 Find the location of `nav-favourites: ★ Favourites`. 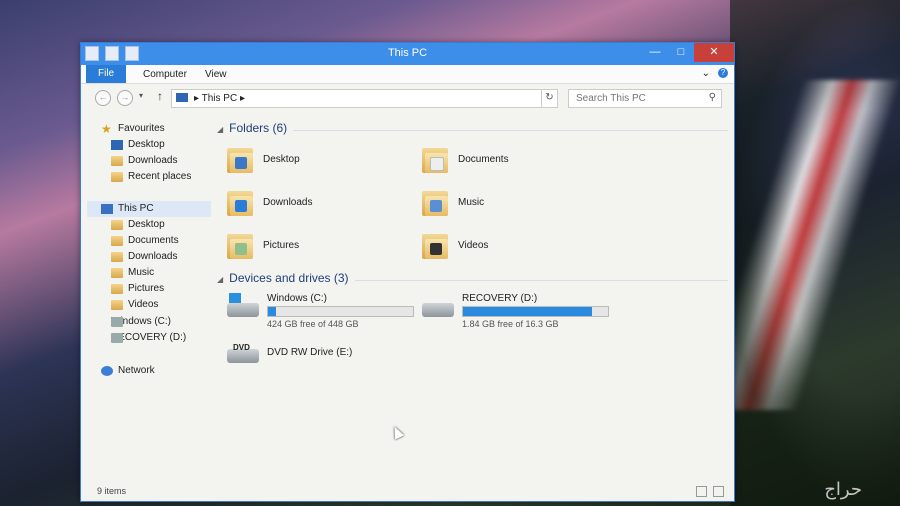

nav-favourites: ★ Favourites is located at coordinates (133, 129).